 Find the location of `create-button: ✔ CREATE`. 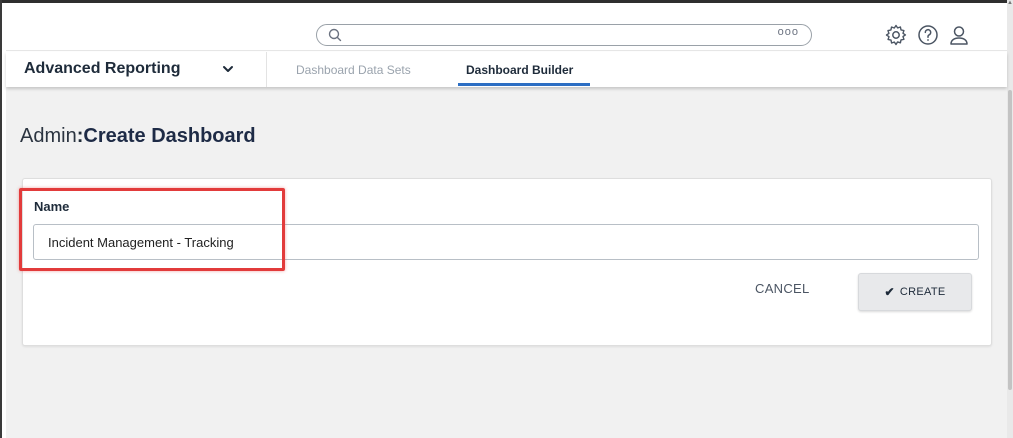

create-button: ✔ CREATE is located at coordinates (915, 292).